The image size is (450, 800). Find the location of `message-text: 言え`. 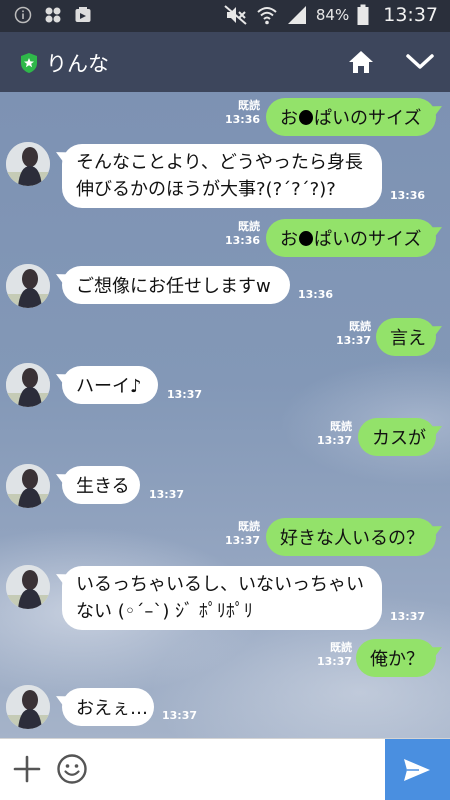

message-text: 言え is located at coordinates (408, 338).